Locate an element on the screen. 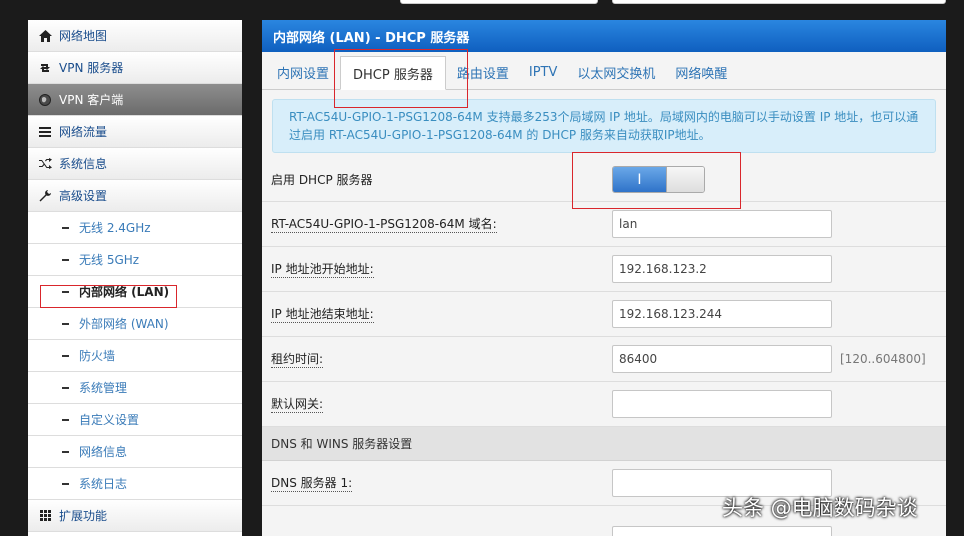 This screenshot has height=536, width=964. sidebar-item-extensions: 扩展功能 is located at coordinates (135, 516).